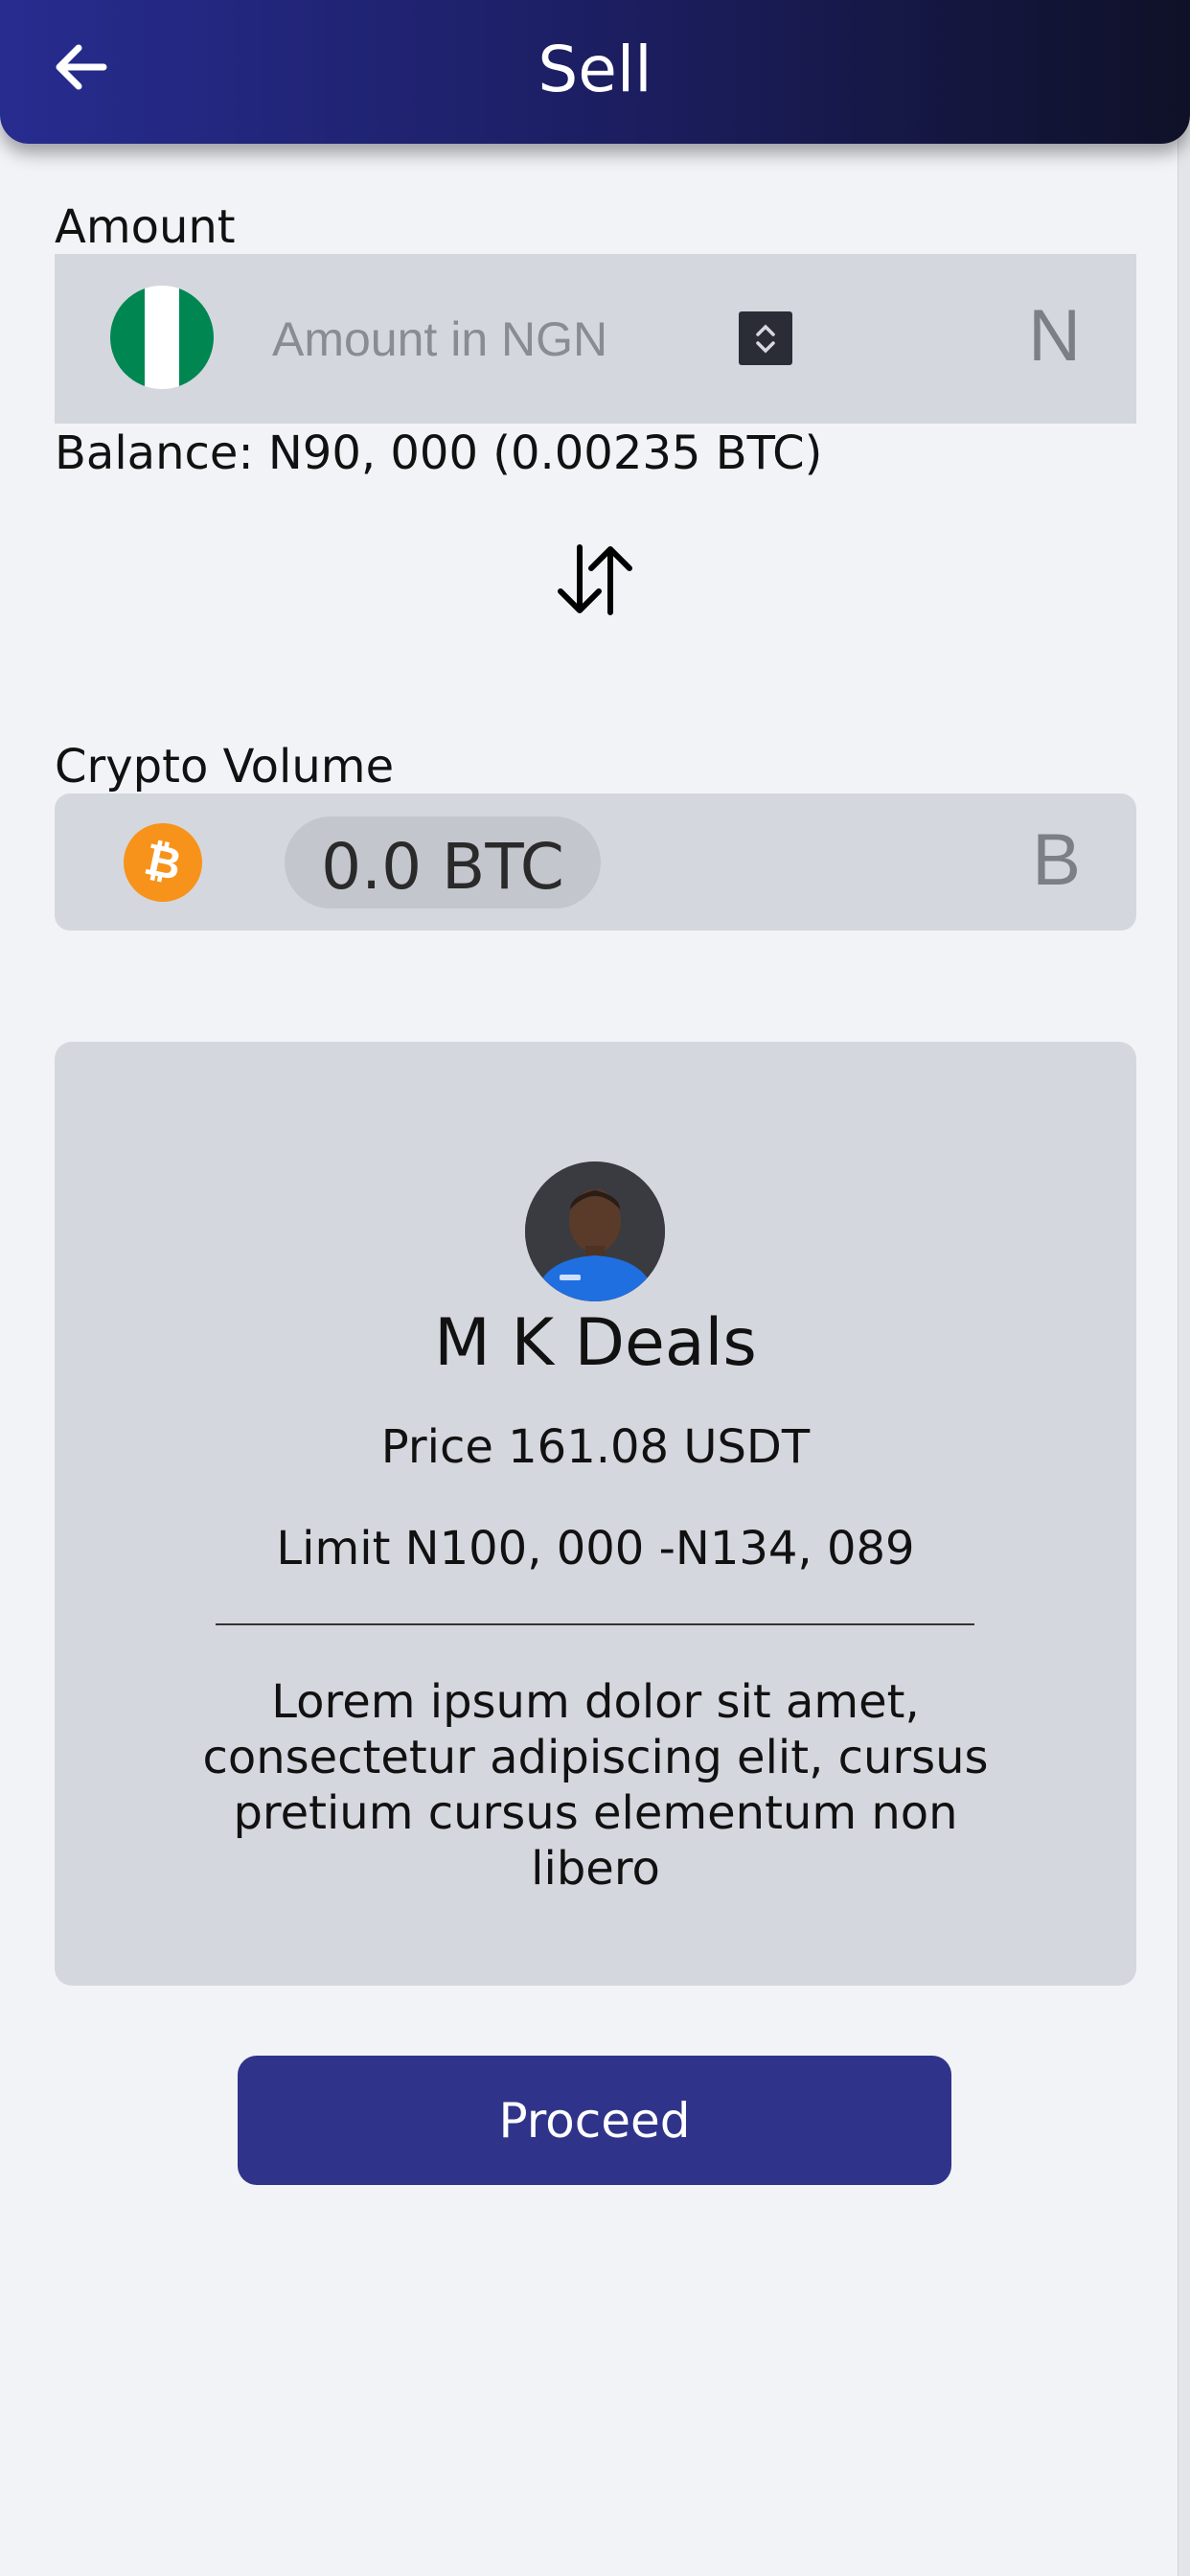 This screenshot has height=2576, width=1190. What do you see at coordinates (595, 1624) in the screenshot?
I see `divider` at bounding box center [595, 1624].